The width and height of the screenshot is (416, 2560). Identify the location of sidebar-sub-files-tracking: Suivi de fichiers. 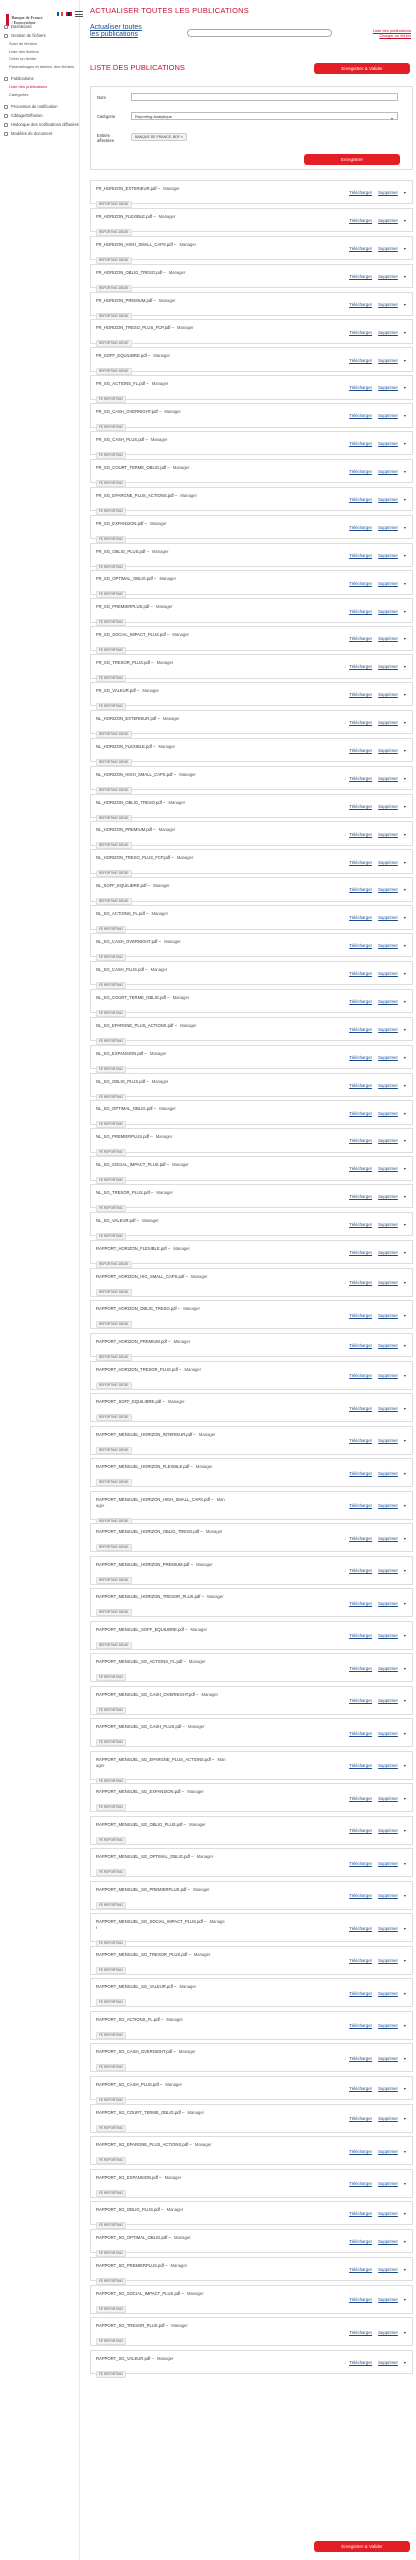
(40, 44).